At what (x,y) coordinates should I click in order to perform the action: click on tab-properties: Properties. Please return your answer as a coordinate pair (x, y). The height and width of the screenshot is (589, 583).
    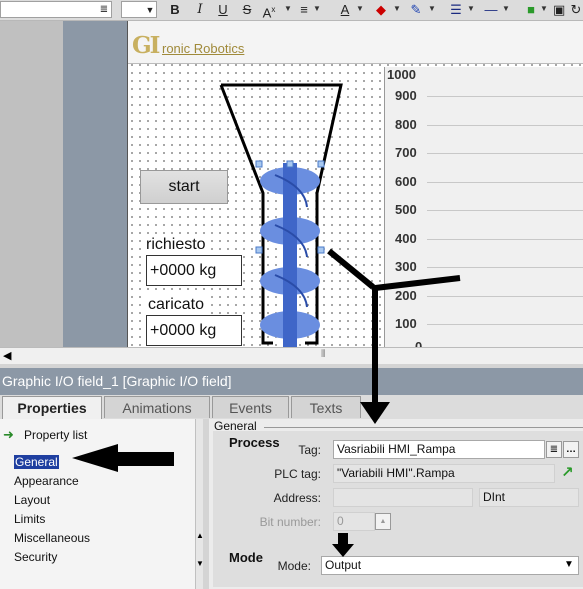
    Looking at the image, I should click on (52, 407).